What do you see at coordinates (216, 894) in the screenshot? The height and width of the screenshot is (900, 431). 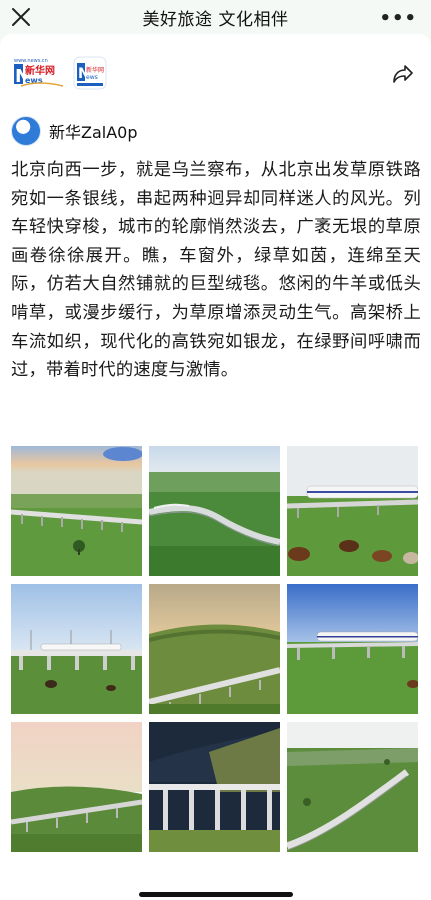 I see `home-indicator` at bounding box center [216, 894].